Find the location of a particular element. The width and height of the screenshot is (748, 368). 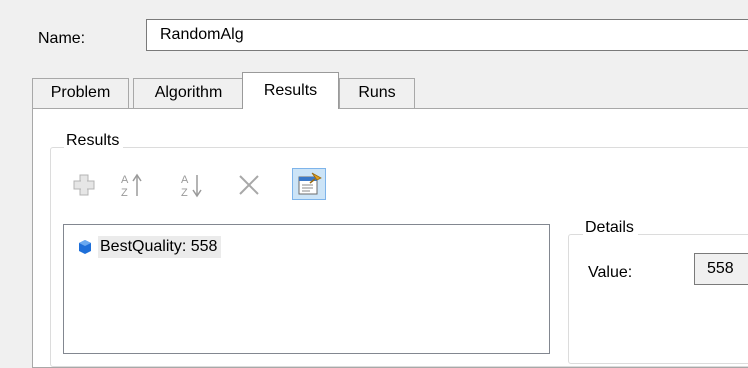

add-icon is located at coordinates (84, 185).